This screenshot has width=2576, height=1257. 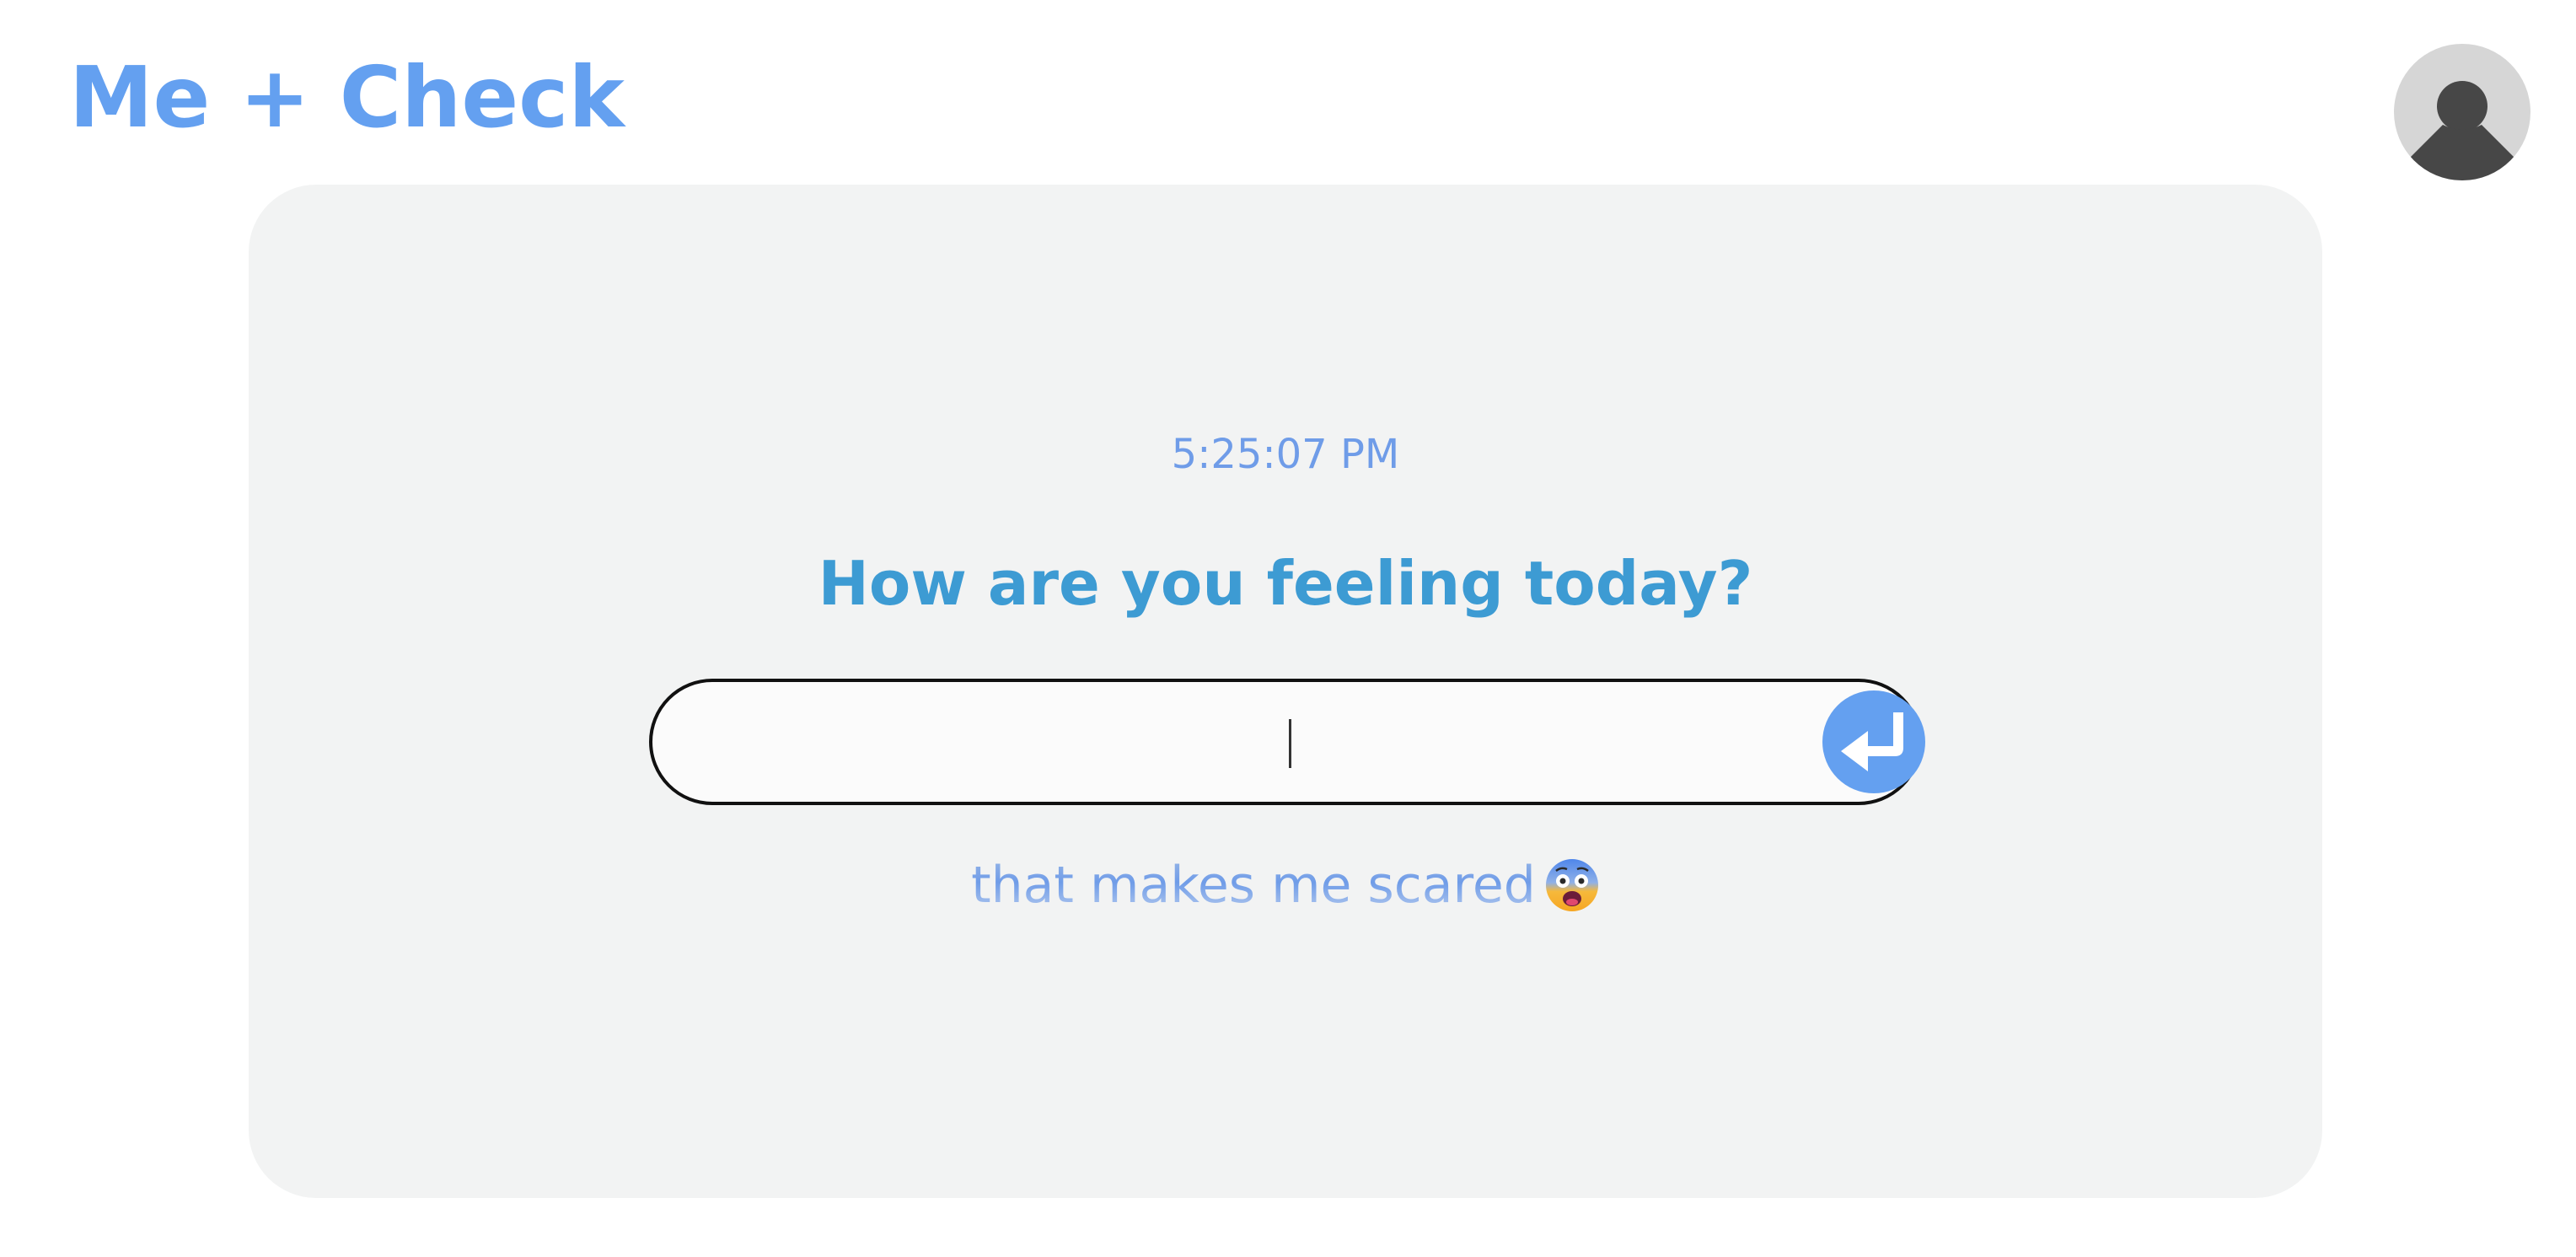 What do you see at coordinates (1572, 885) in the screenshot?
I see `fearful-face-emoji` at bounding box center [1572, 885].